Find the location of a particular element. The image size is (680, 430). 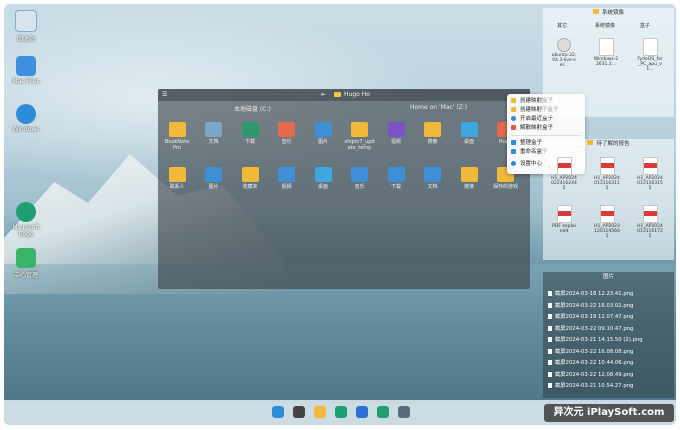

file-name: 截屏2024-03-22 12.08.49.png is located at coordinates (594, 374).